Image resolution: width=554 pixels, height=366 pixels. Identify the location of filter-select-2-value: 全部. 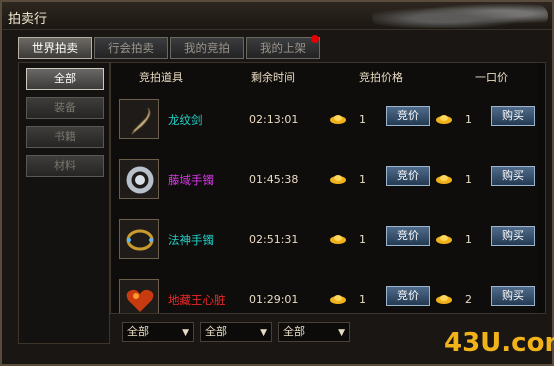
(216, 331).